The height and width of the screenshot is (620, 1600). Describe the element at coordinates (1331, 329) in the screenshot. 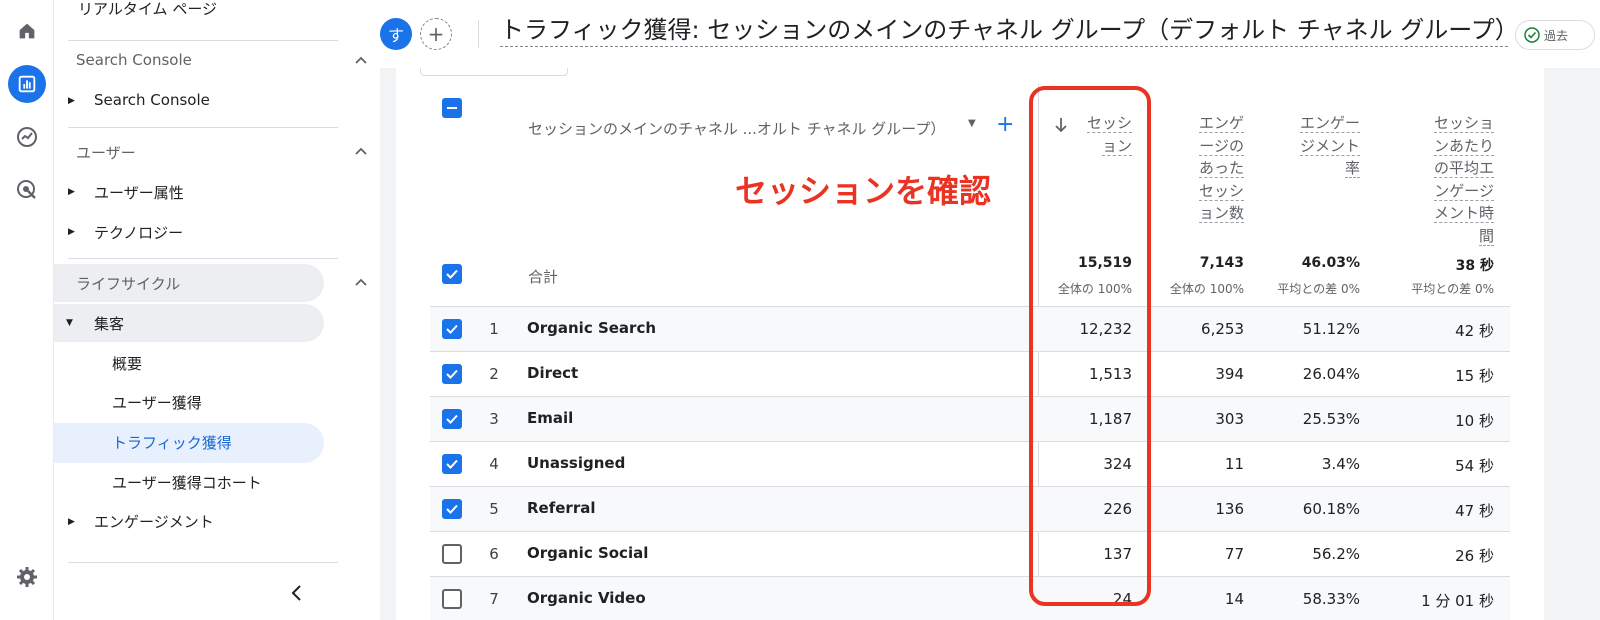

I see `cell-engagement-rate: 51.12%` at that location.